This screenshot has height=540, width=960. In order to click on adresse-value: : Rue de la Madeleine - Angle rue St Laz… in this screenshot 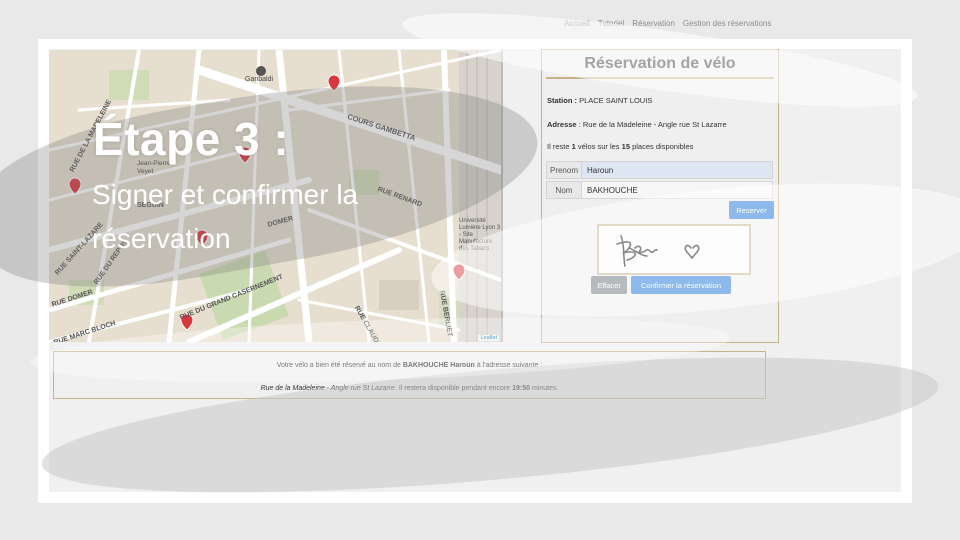, I will do `click(652, 124)`.